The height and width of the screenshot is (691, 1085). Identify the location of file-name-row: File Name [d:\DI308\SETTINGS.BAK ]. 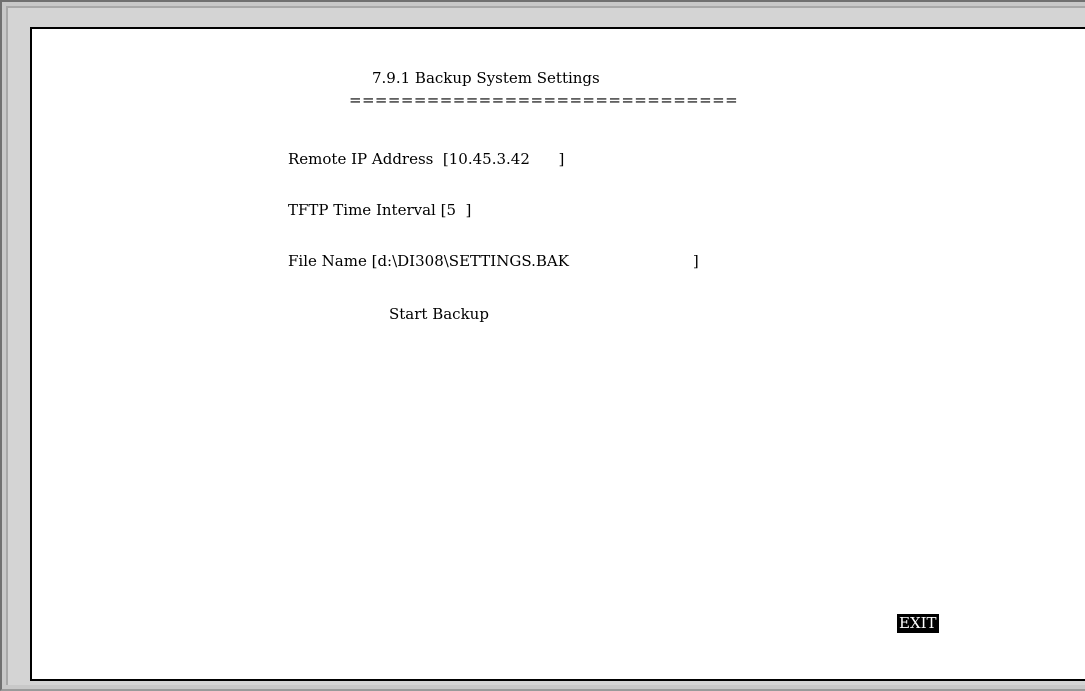
(493, 261).